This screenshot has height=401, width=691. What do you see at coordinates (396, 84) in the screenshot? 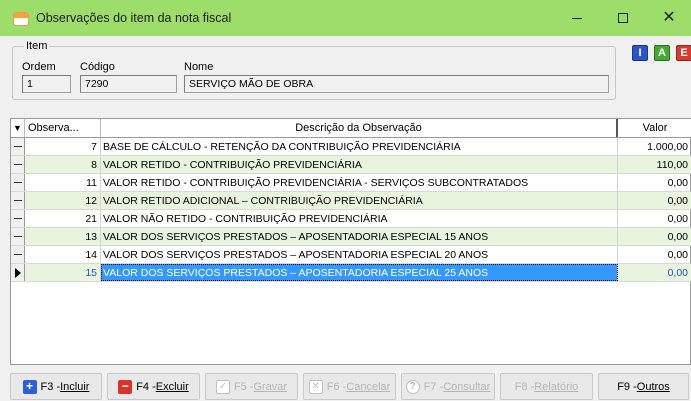
I see `nome-field: SERVIÇO MÃO DE OBRA` at bounding box center [396, 84].